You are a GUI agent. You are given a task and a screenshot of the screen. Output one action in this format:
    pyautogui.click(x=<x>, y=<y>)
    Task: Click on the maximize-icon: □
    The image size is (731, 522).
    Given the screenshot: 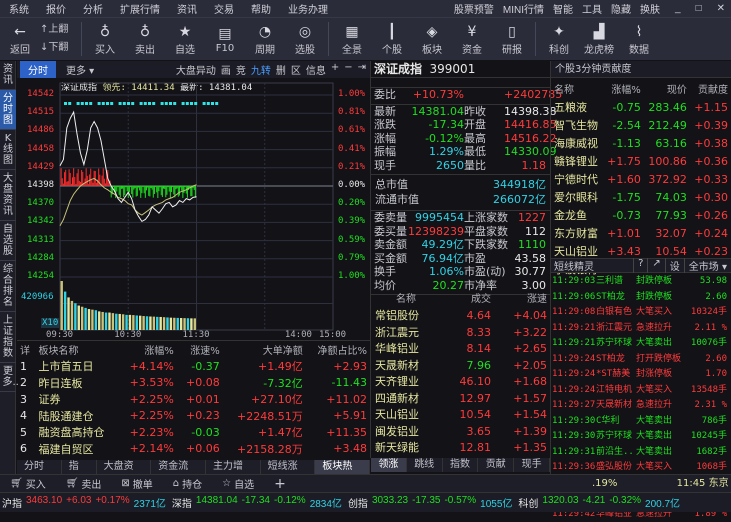 What is the action you would take?
    pyautogui.click(x=699, y=8)
    